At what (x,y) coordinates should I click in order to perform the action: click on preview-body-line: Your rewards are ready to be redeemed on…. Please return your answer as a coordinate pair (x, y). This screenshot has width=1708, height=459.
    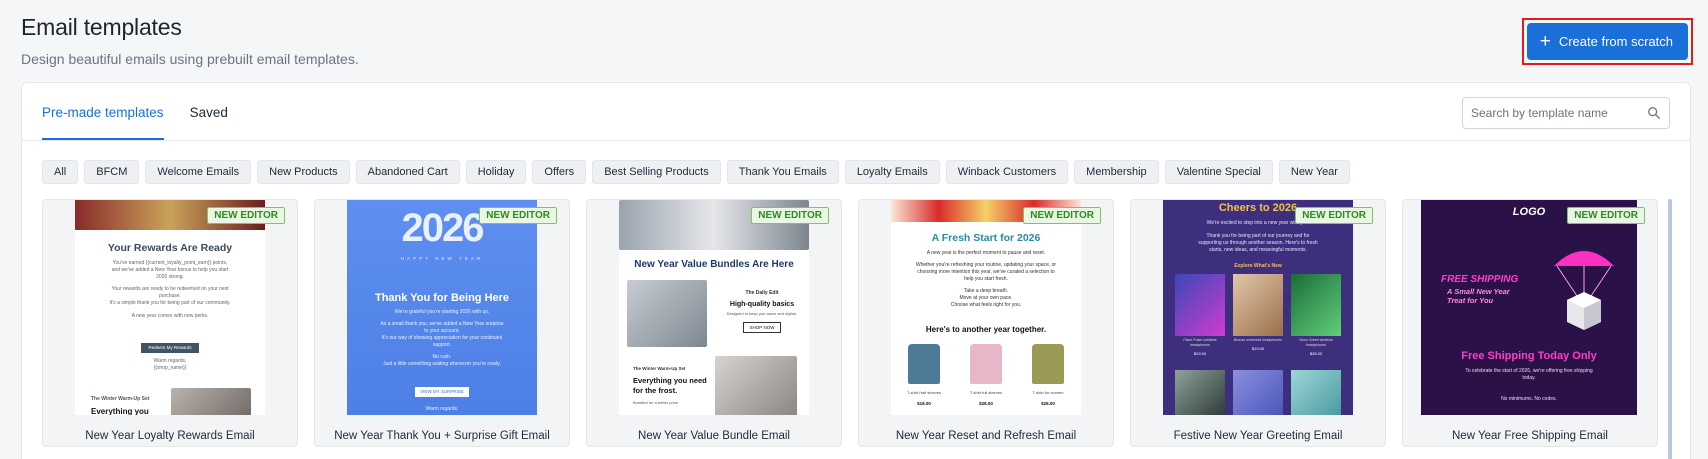
    Looking at the image, I should click on (170, 289).